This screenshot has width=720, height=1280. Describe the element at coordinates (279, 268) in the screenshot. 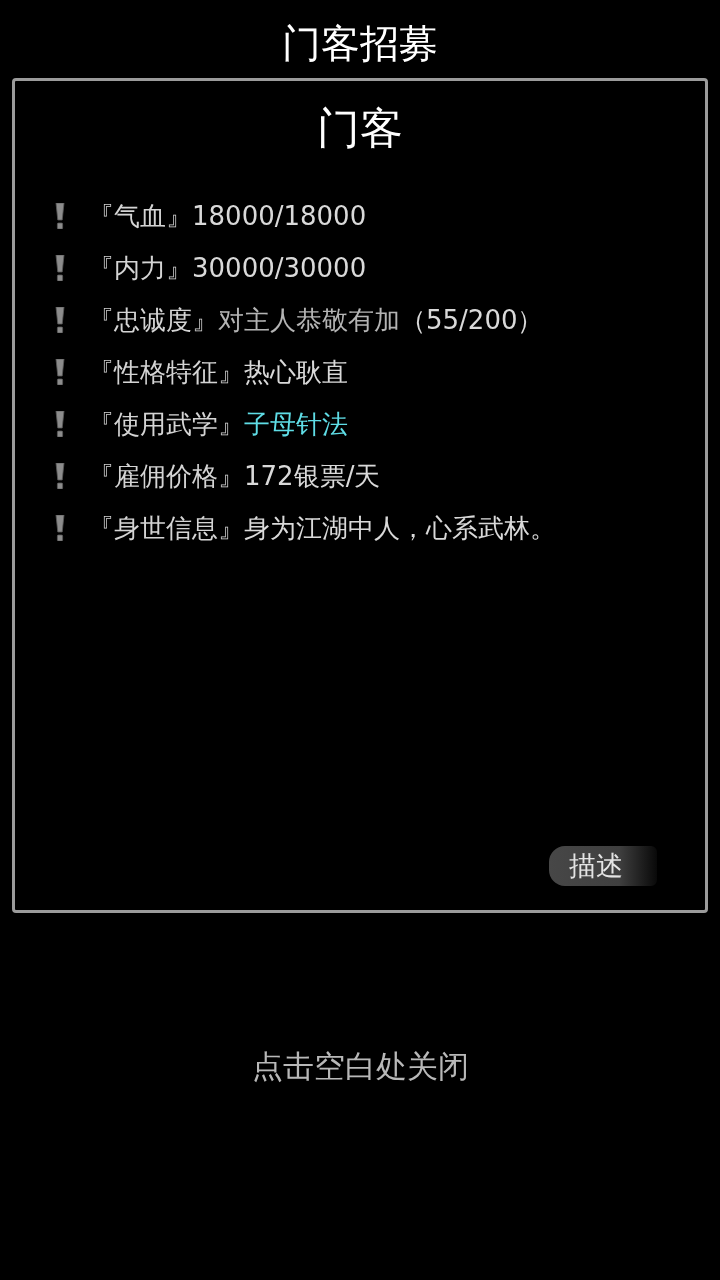

I see `attribute-value: 30000/30000` at that location.